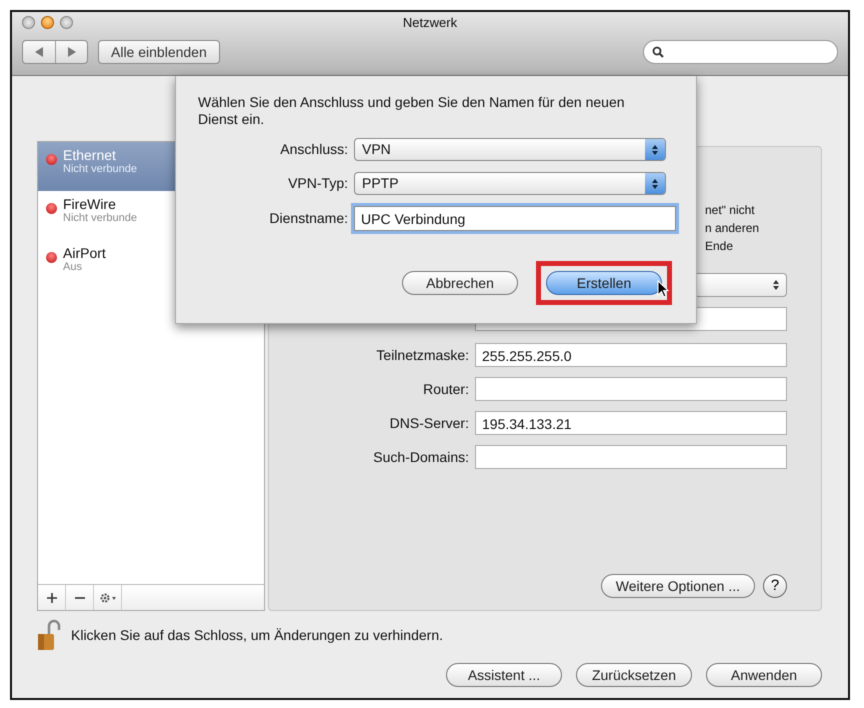  Describe the element at coordinates (631, 423) in the screenshot. I see `input-field: 195.34.133.21` at that location.